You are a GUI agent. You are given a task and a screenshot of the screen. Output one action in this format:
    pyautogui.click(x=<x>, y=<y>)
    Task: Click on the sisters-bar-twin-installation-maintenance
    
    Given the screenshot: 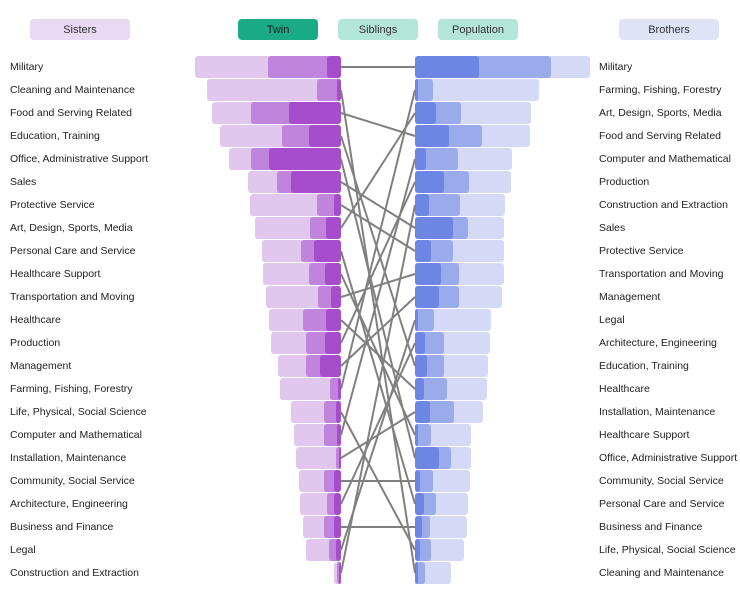 What is the action you would take?
    pyautogui.click(x=340, y=458)
    